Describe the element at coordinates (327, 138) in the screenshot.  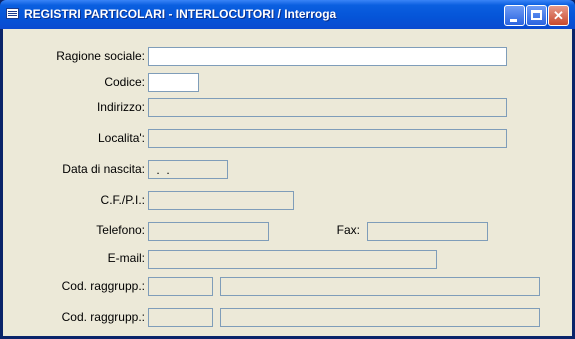
I see `localita-field` at that location.